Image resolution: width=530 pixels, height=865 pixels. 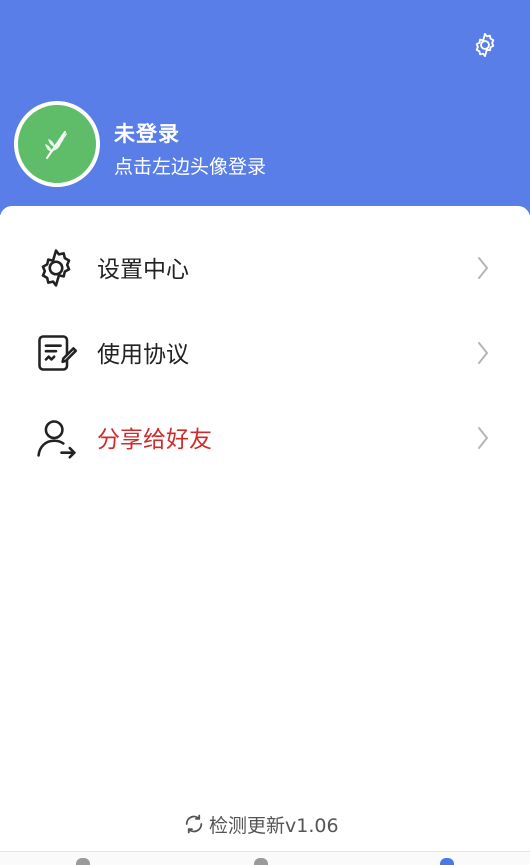 I want to click on refresh-icon, so click(x=194, y=824).